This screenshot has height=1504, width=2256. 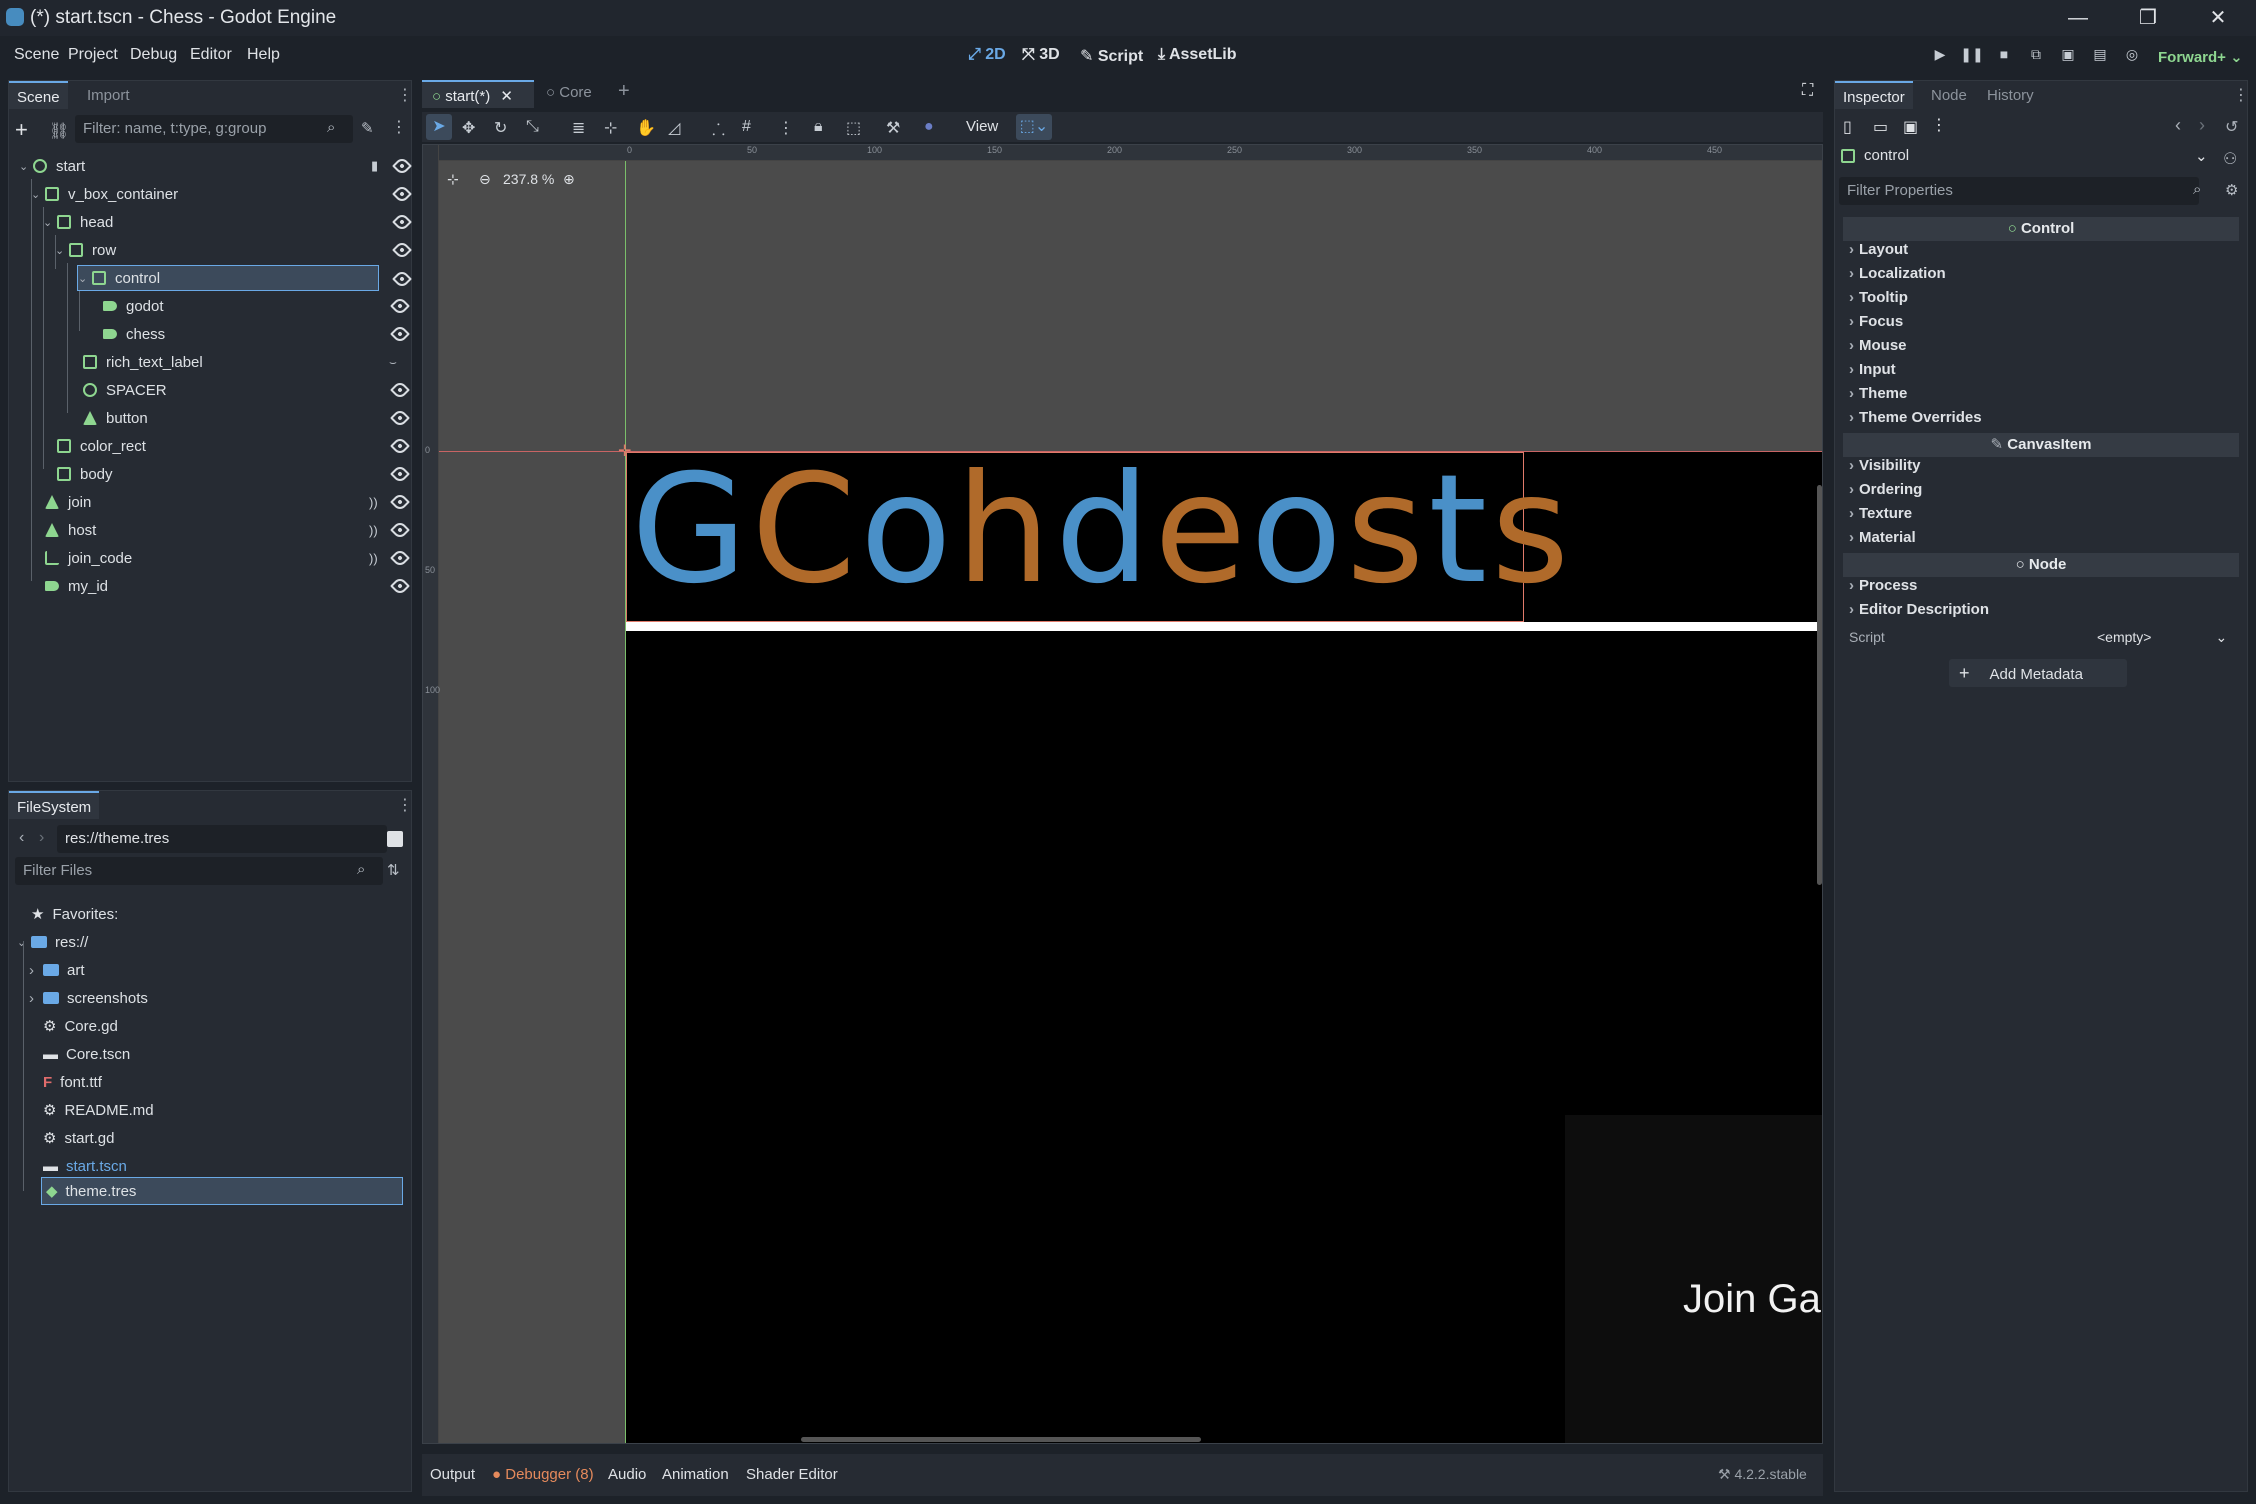 I want to click on prop-group-theme: Theme, so click(x=1878, y=393).